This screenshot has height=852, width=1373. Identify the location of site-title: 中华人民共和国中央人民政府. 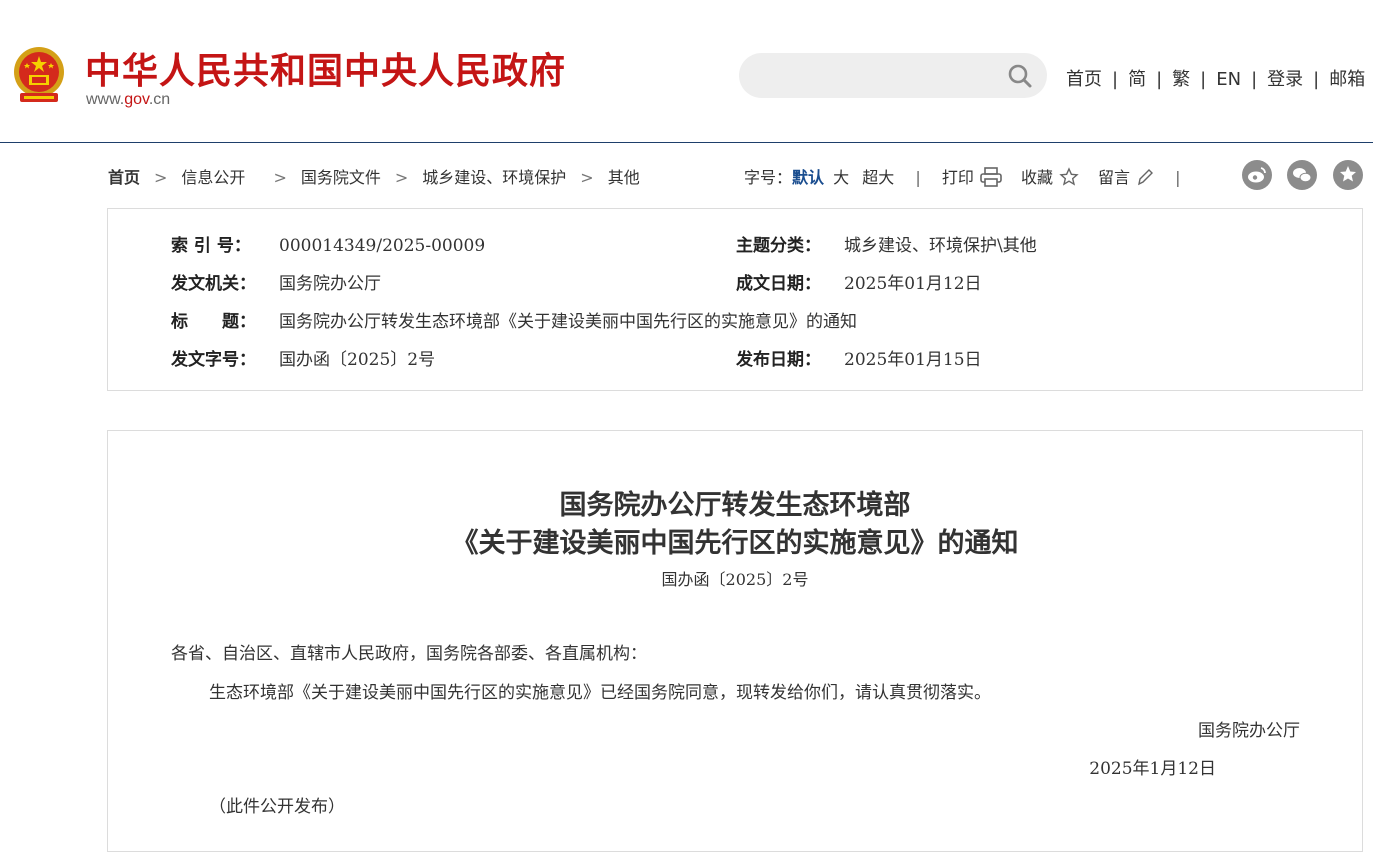
(325, 68).